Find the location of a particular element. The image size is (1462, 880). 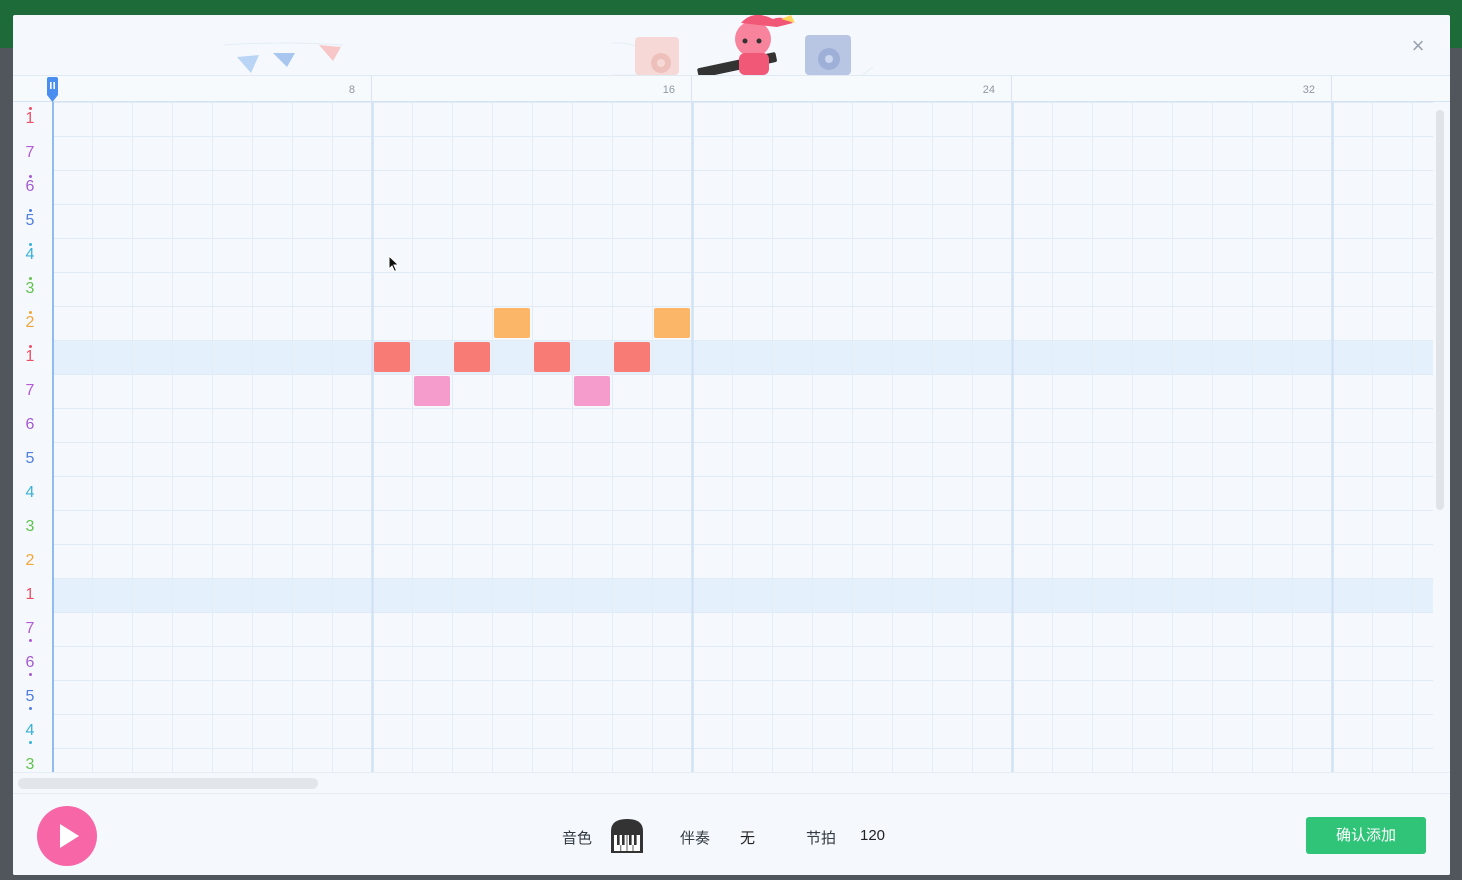

accompaniment-value: 无 is located at coordinates (747, 837).